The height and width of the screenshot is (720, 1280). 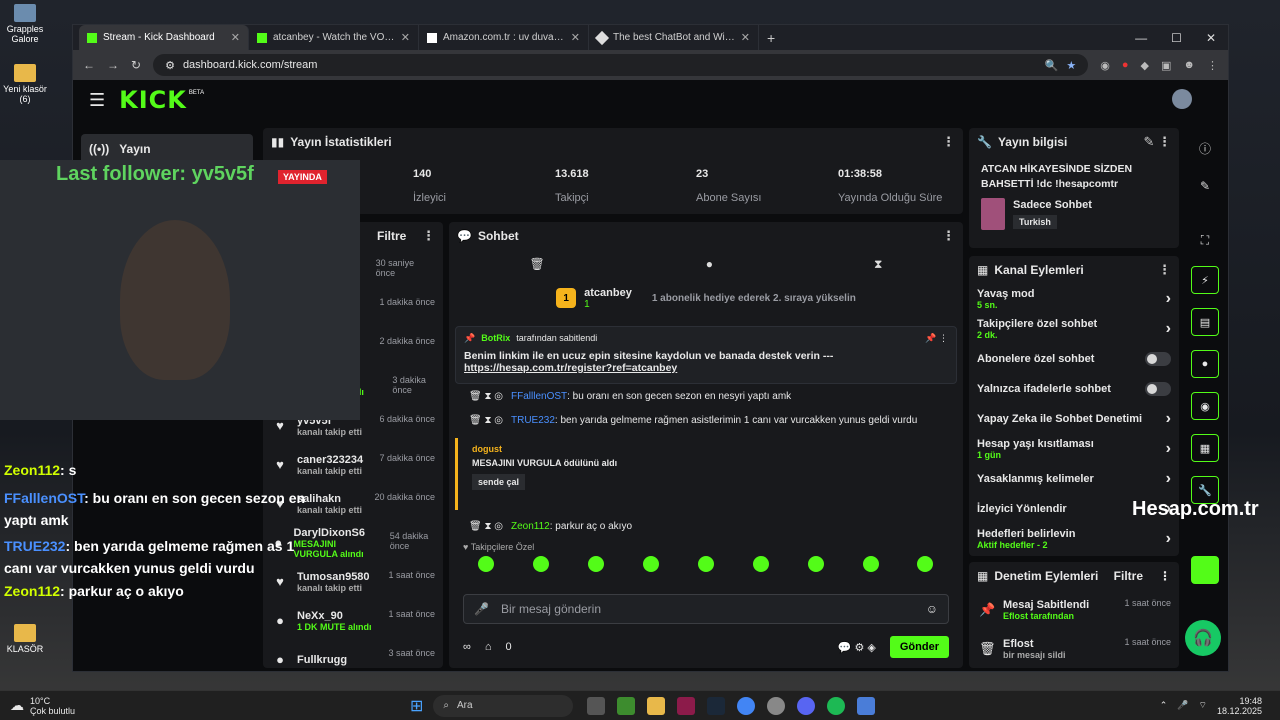 I want to click on hamburger-icon: ☰, so click(x=97, y=100).